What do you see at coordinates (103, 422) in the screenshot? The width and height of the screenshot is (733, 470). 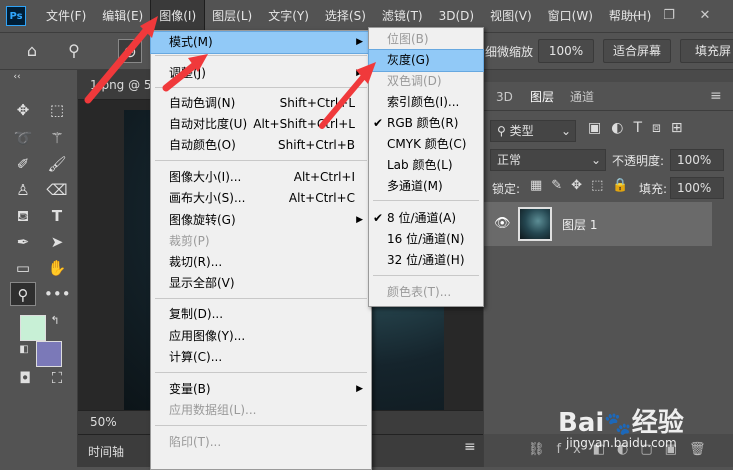 I see `zoom-level: 50%` at bounding box center [103, 422].